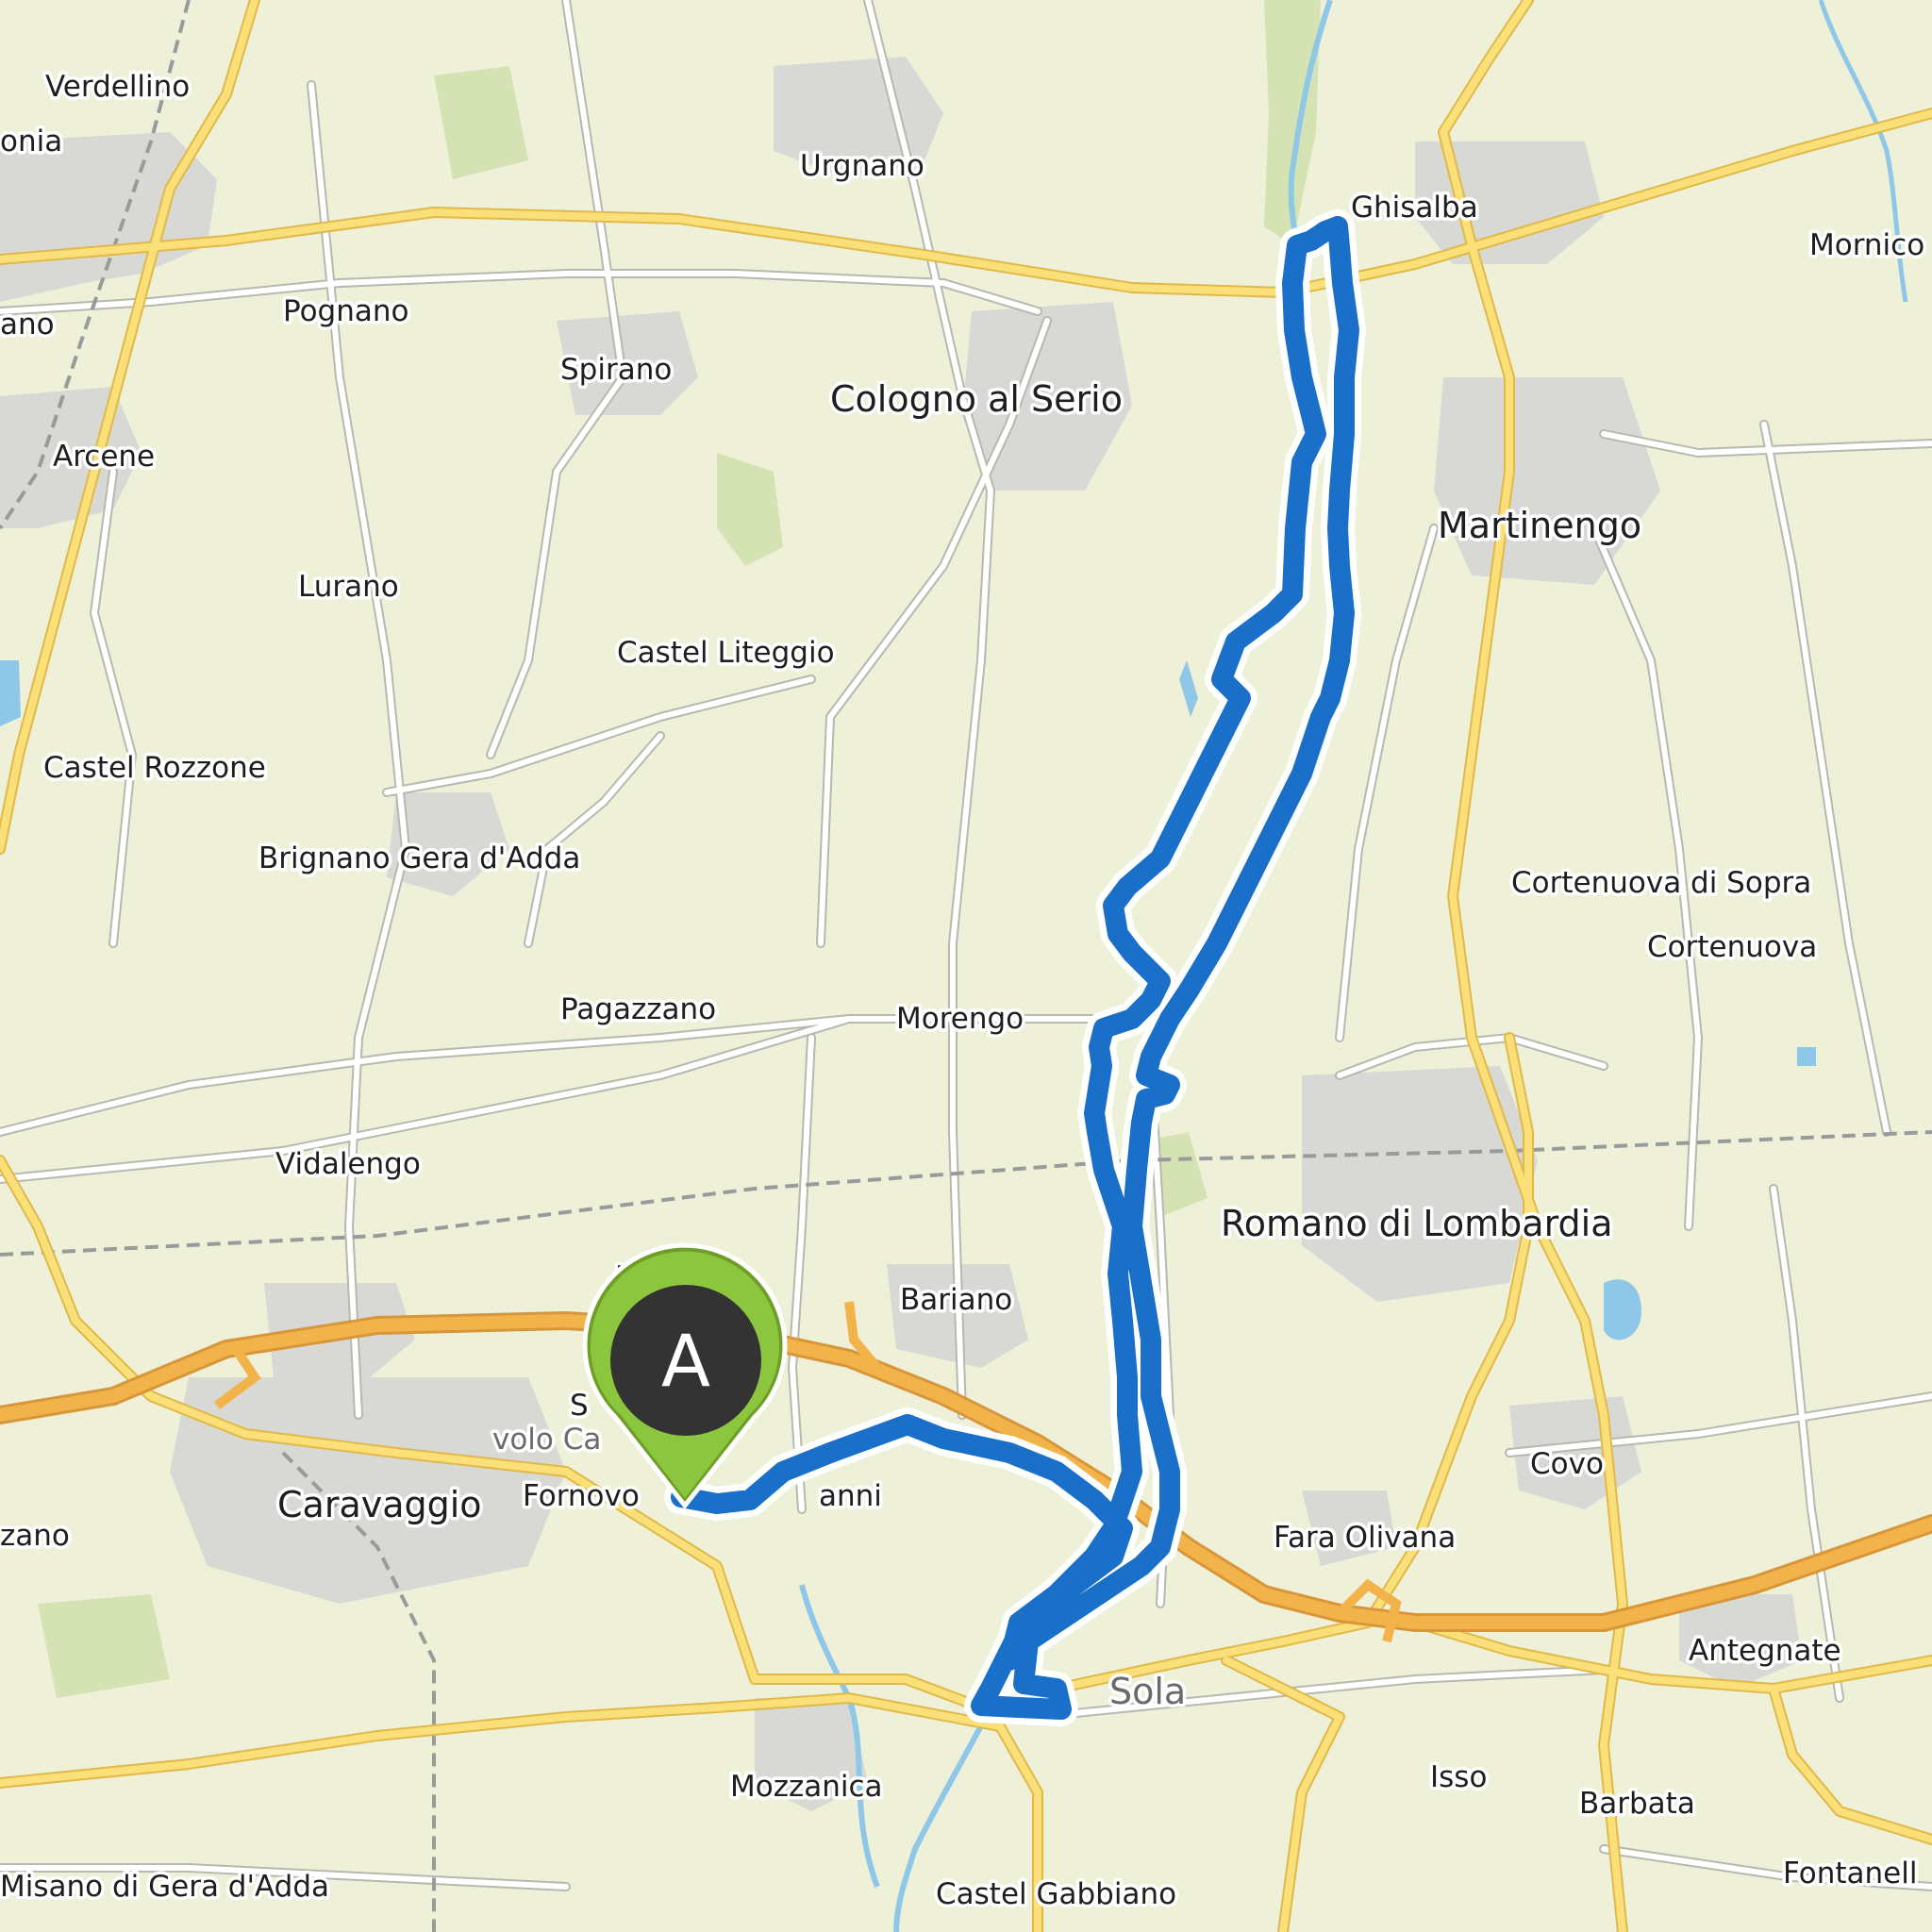 The height and width of the screenshot is (1932, 1932). Describe the element at coordinates (638, 1009) in the screenshot. I see `label-pagazzano: Pagazzano` at that location.